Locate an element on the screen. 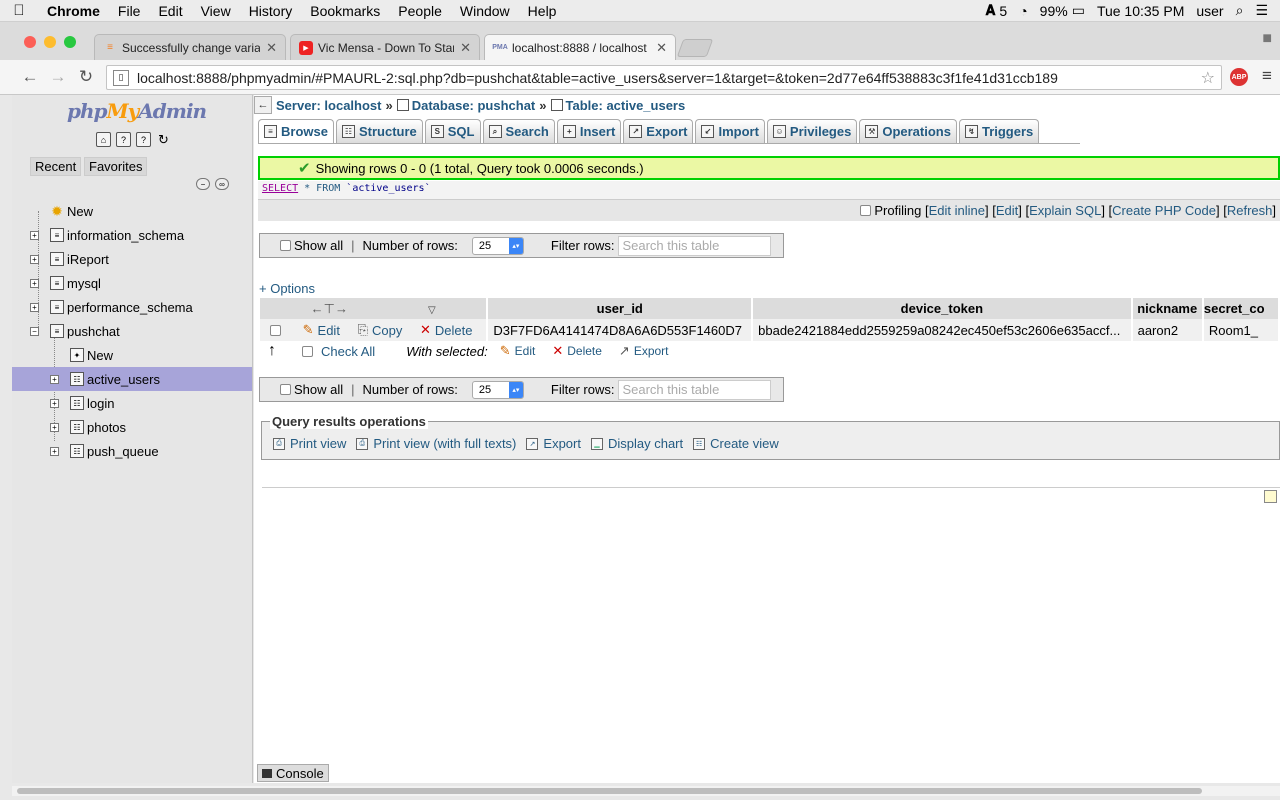  tab-insert: + Insert is located at coordinates (589, 131).